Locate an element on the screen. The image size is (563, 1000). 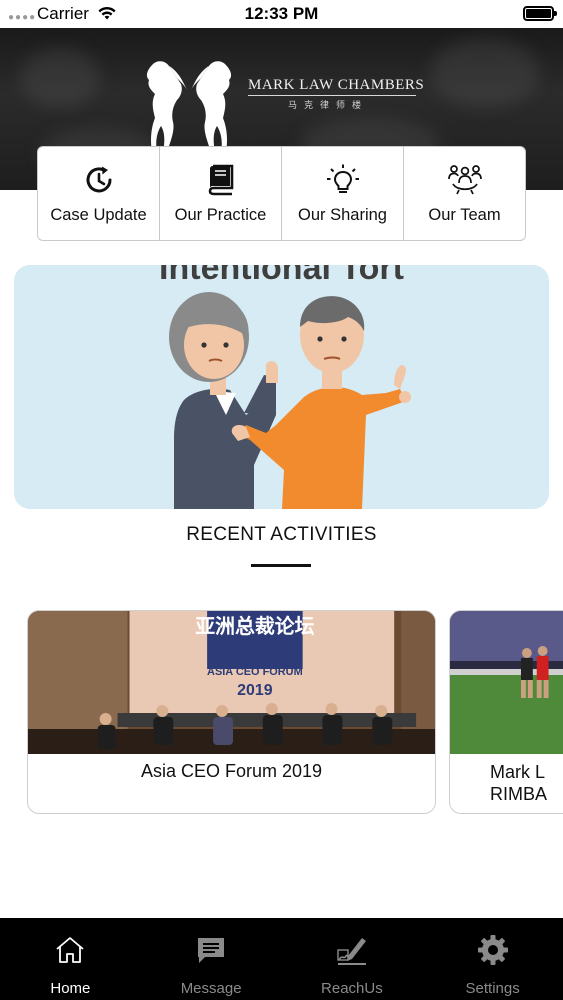
signature-pen-icon is located at coordinates (351, 951).